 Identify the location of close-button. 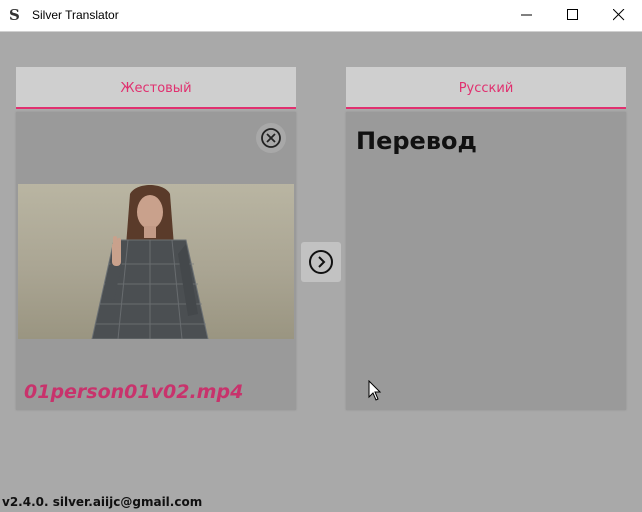
(619, 15).